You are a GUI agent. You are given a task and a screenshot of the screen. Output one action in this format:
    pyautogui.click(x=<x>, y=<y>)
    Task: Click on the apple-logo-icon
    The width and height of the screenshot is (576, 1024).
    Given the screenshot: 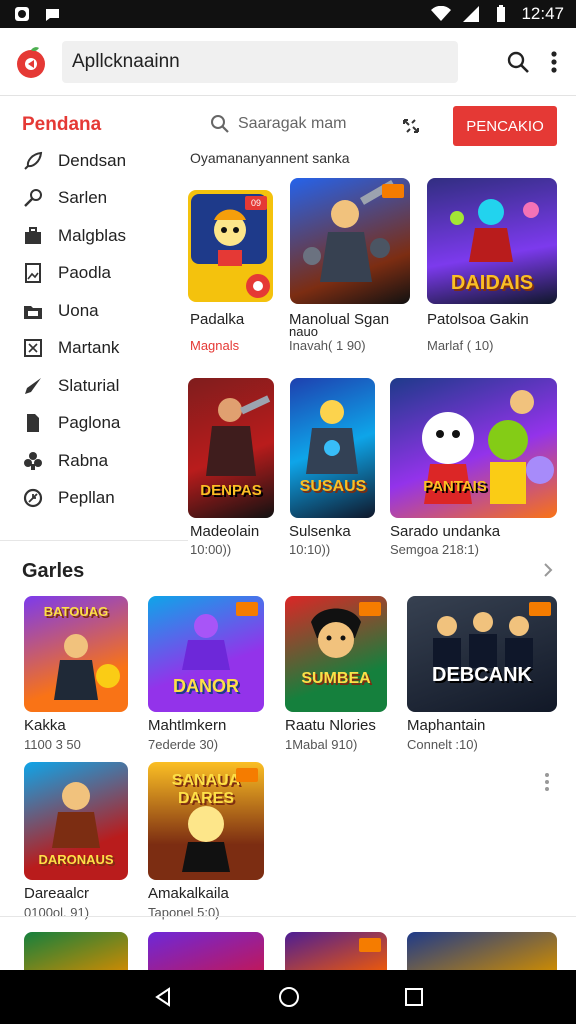 What is the action you would take?
    pyautogui.click(x=31, y=62)
    